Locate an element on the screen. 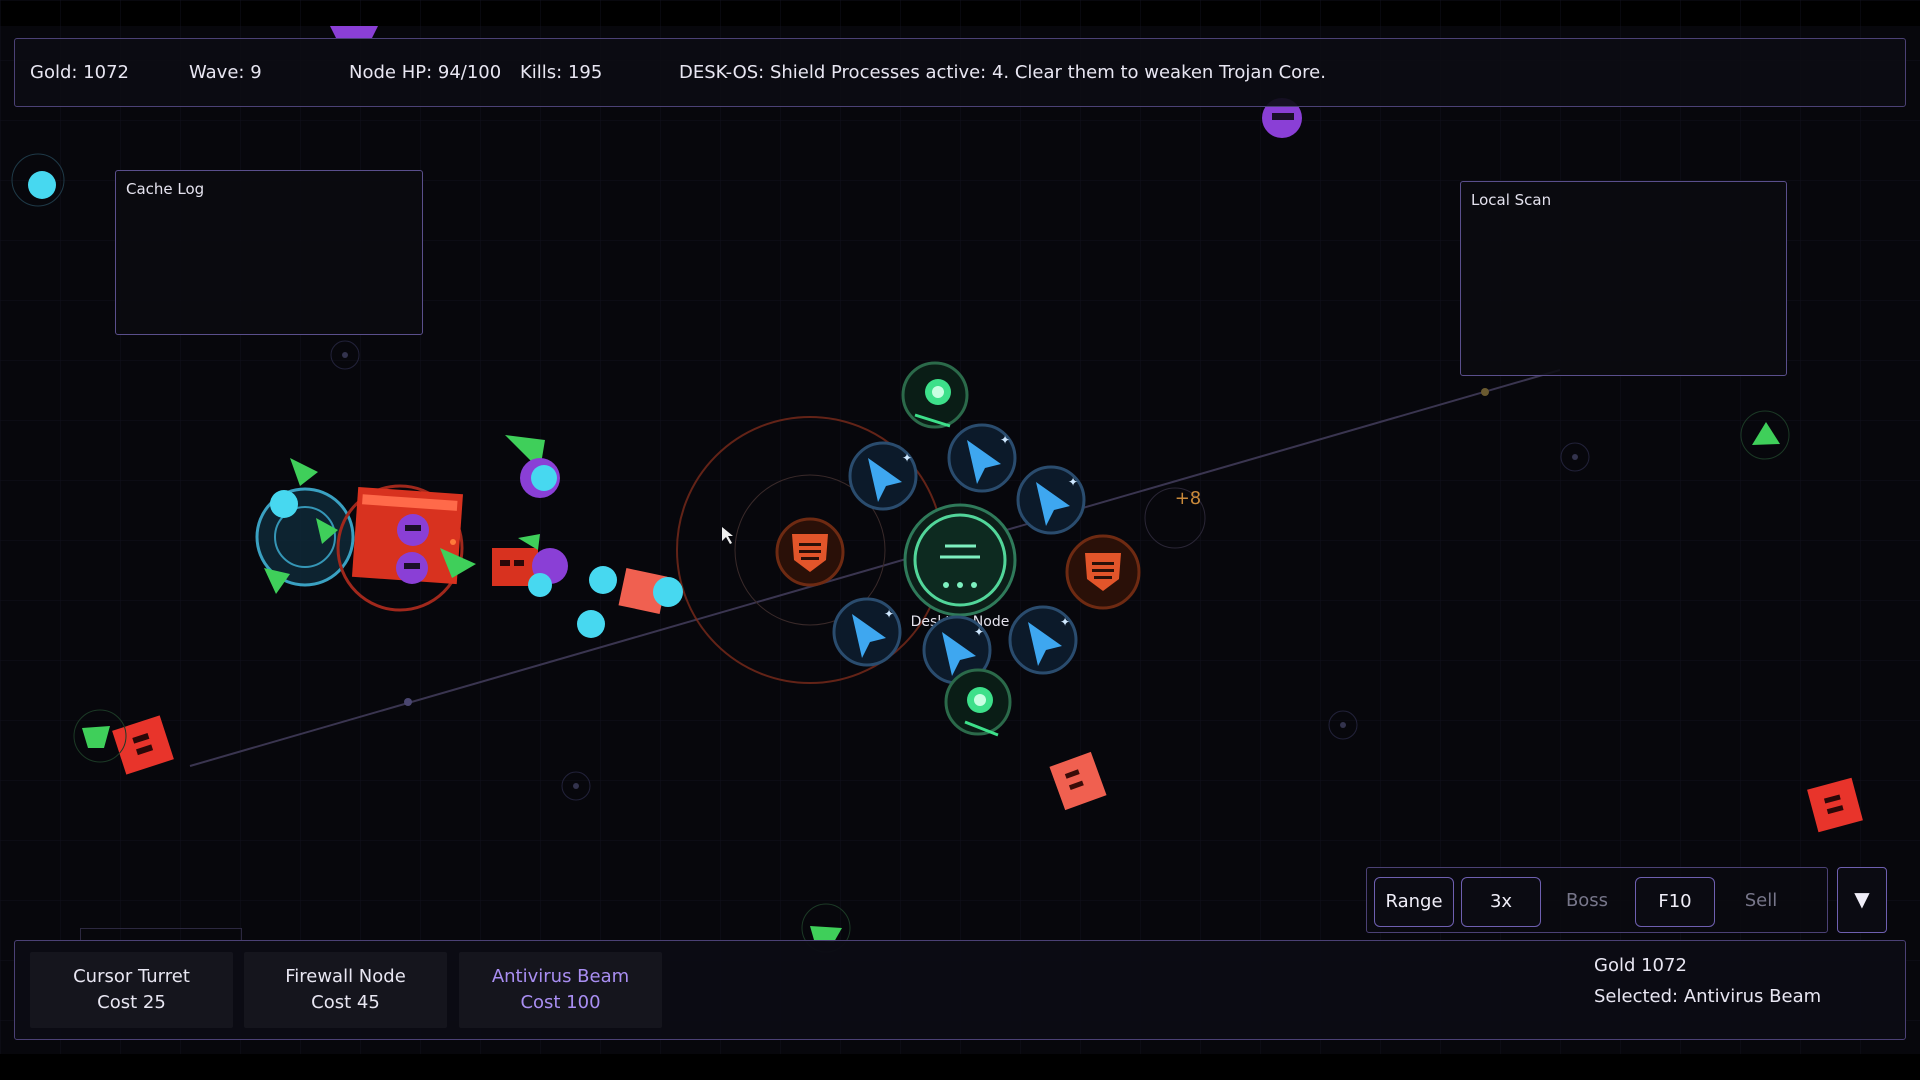 This screenshot has height=1080, width=1920. selected-info: Selected: Antivirus Beam is located at coordinates (1708, 996).